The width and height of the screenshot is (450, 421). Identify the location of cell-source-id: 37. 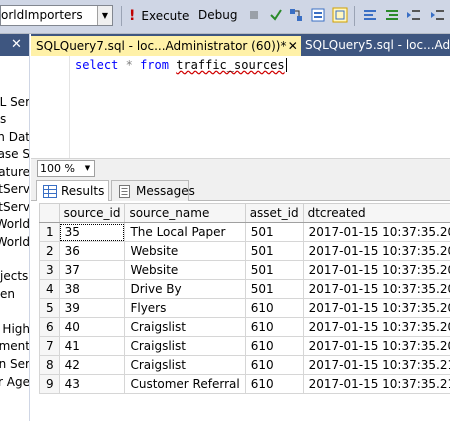
(92, 270).